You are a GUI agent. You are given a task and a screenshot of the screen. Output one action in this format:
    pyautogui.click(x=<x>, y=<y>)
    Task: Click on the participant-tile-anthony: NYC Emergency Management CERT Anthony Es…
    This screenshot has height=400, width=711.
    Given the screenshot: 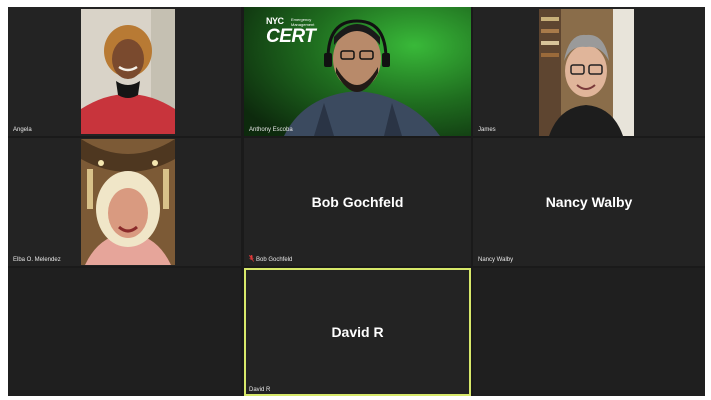 What is the action you would take?
    pyautogui.click(x=357, y=71)
    